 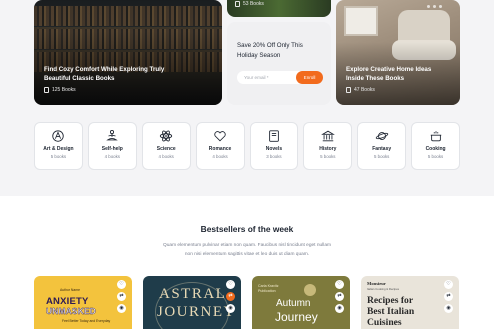 What do you see at coordinates (86, 321) in the screenshot?
I see `book-cover-subtitle: Feel Better Today and Everyday` at bounding box center [86, 321].